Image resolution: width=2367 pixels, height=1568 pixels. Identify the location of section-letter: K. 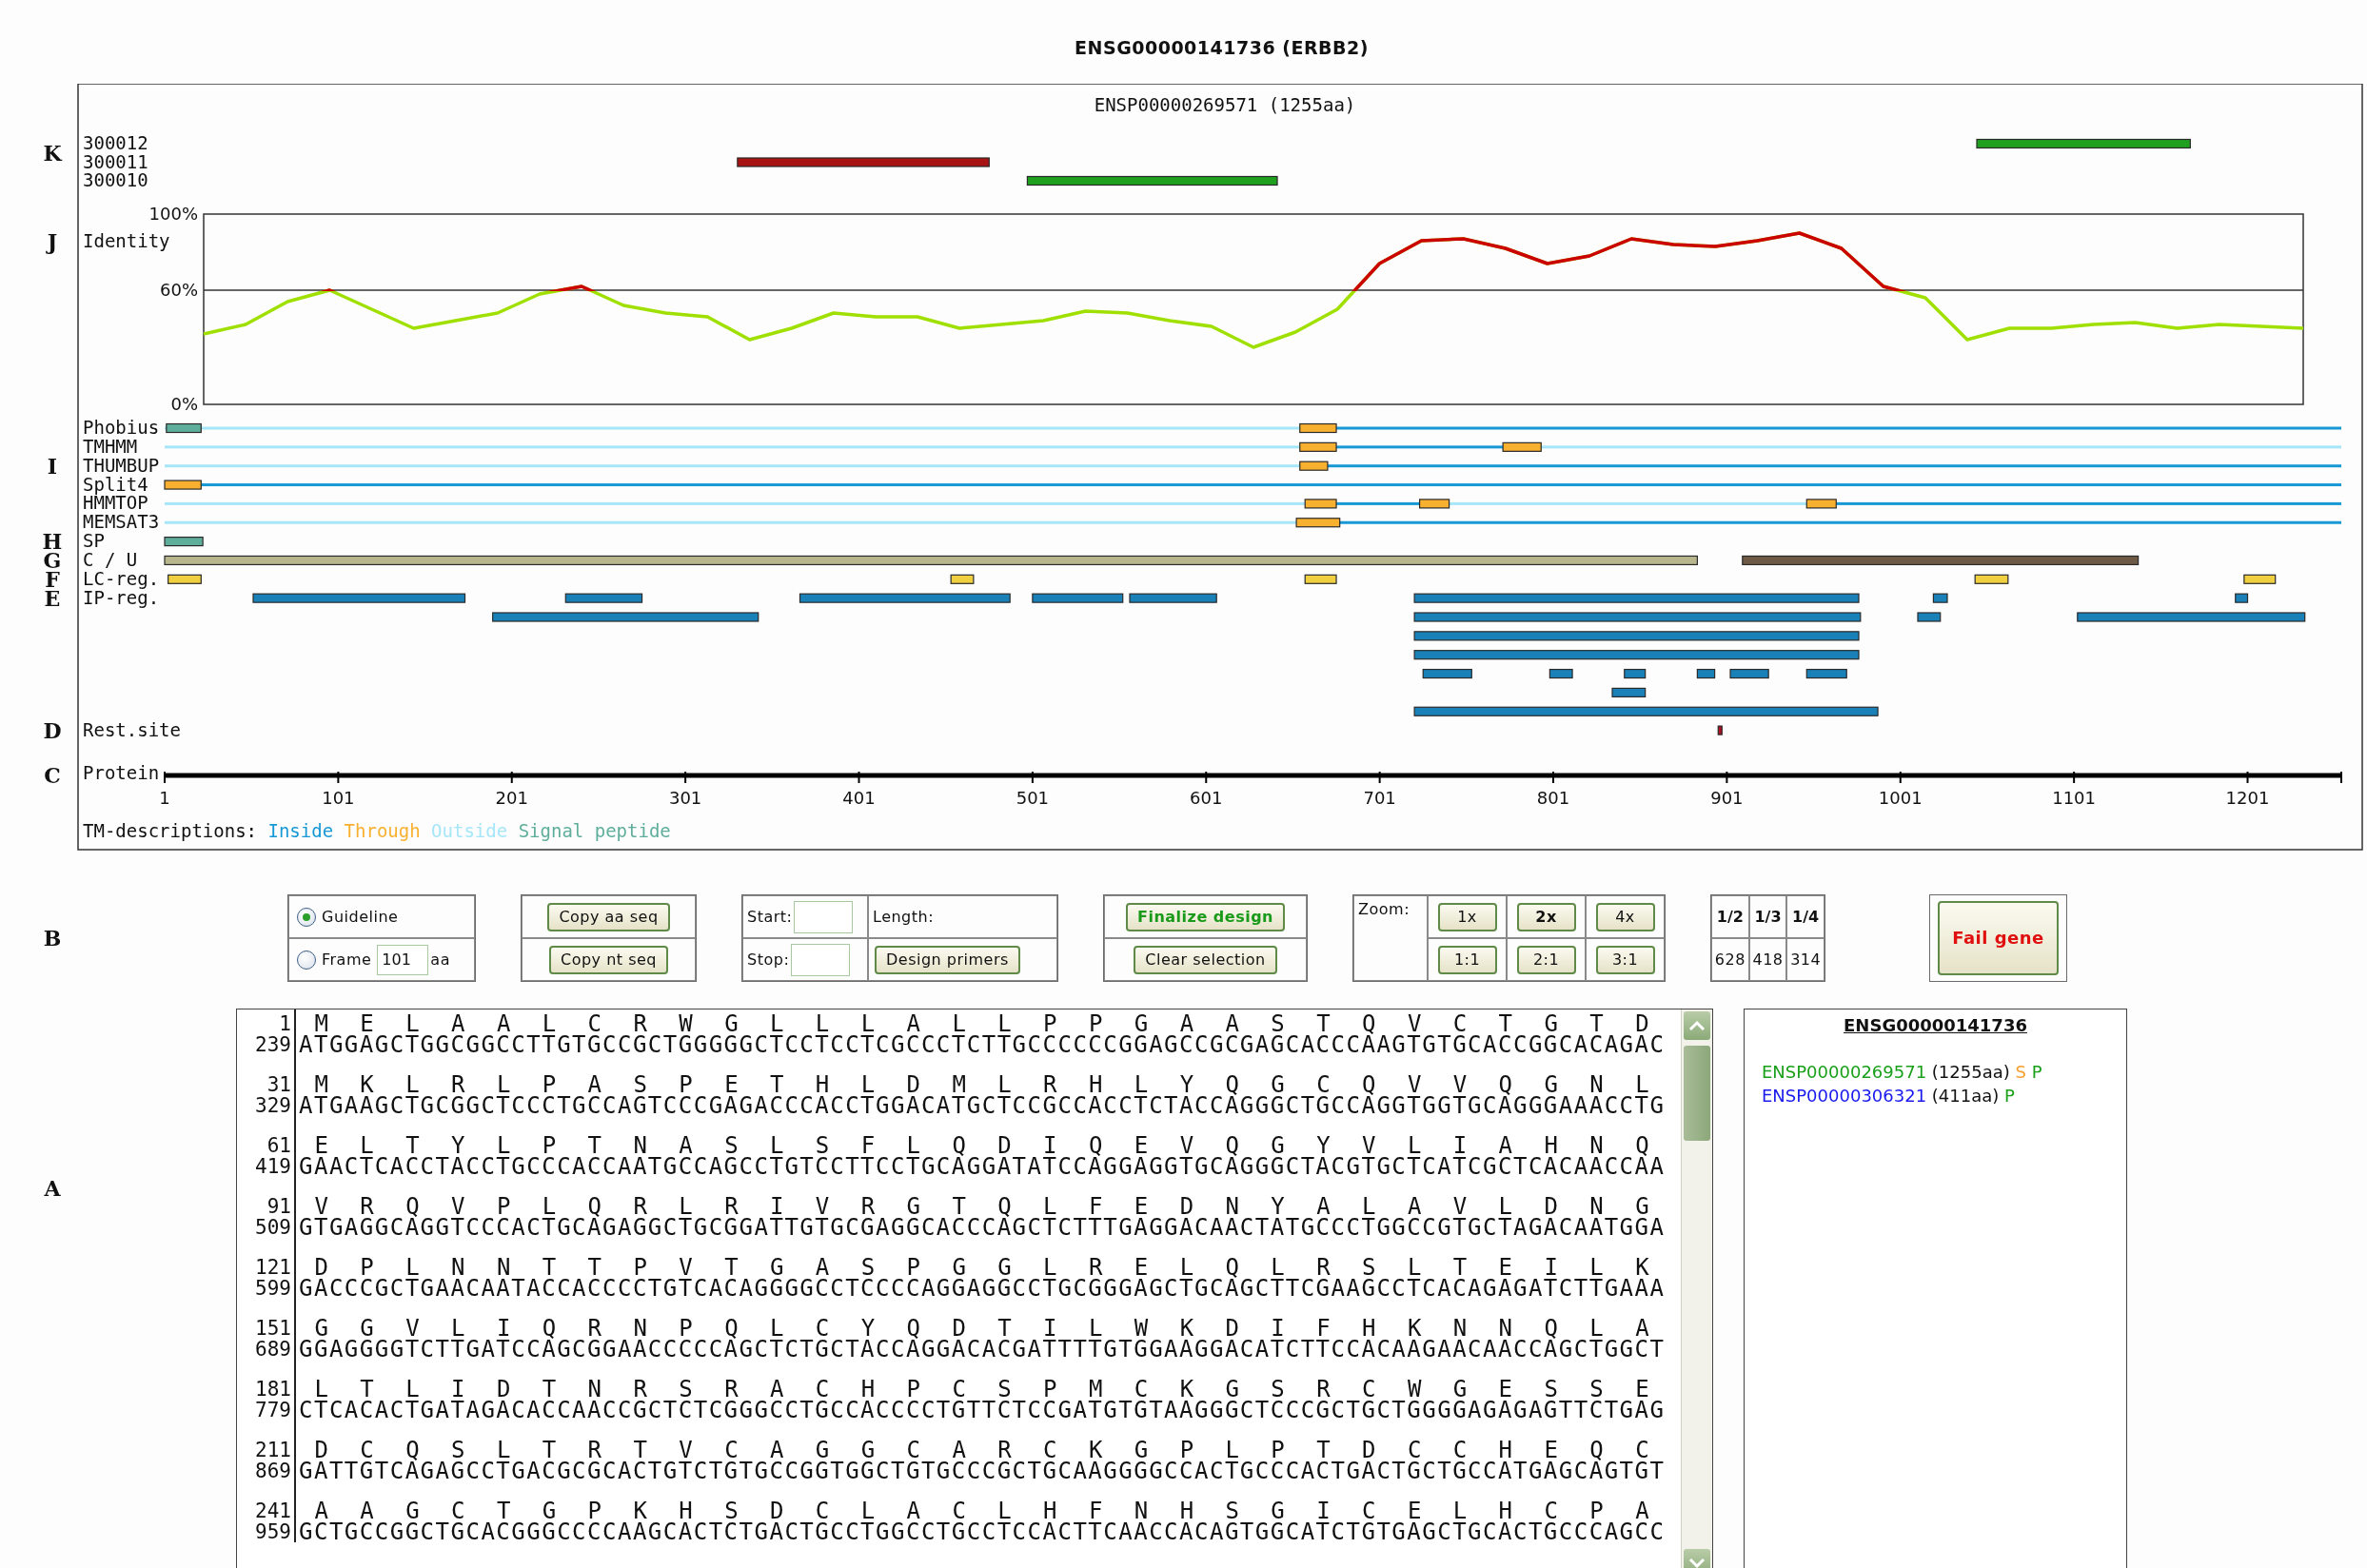
(52, 153).